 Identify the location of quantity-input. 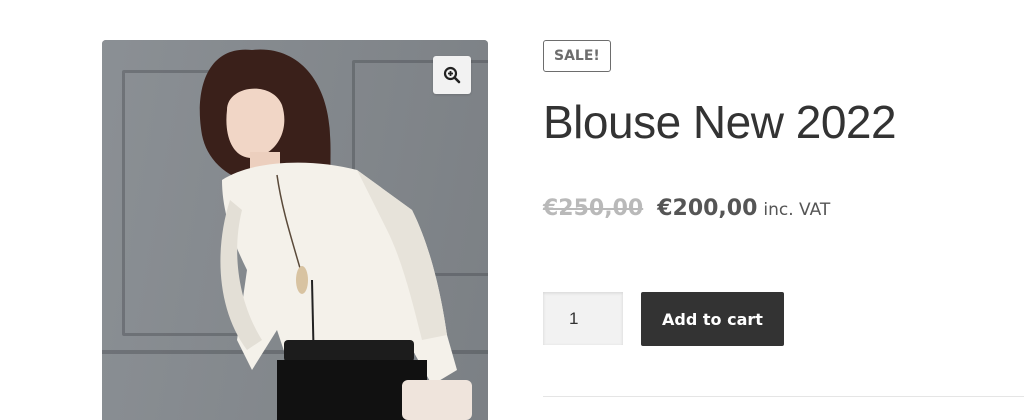
(583, 318).